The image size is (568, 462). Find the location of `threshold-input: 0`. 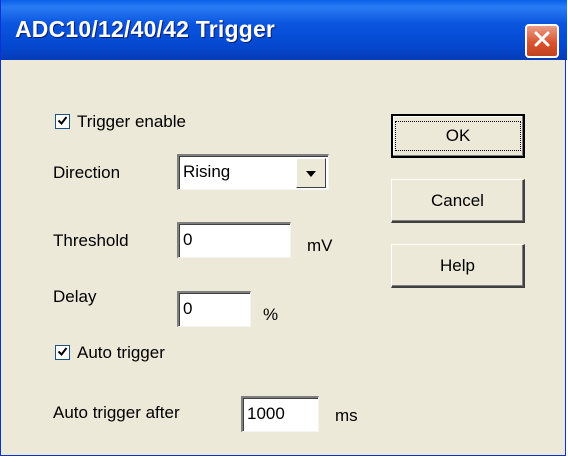

threshold-input: 0 is located at coordinates (234, 240).